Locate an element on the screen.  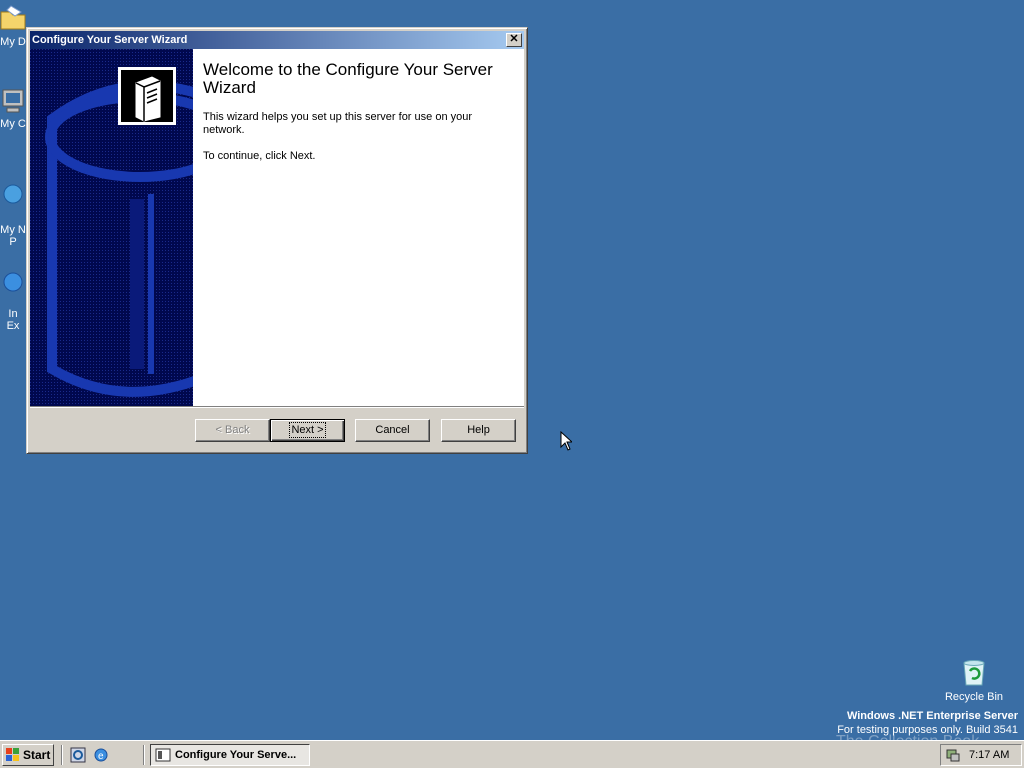
svg-text: e is located at coordinates (101, 756).